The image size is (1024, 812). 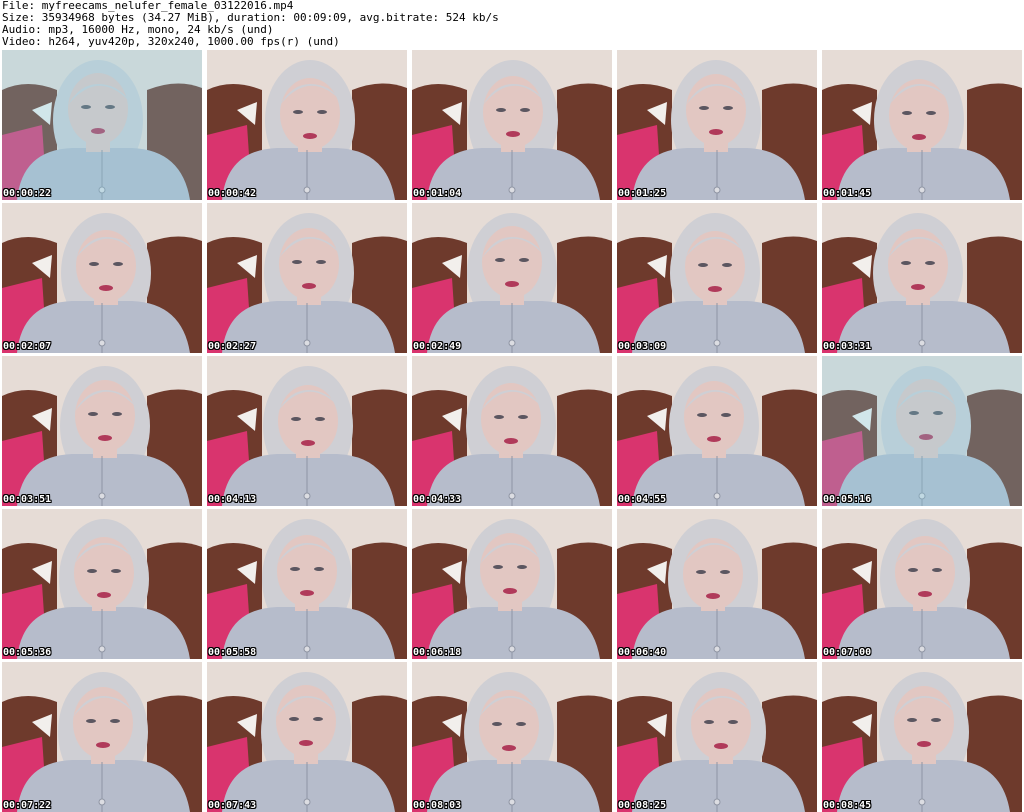 I want to click on video-thumbnail: 00:08:45, so click(x=922, y=737).